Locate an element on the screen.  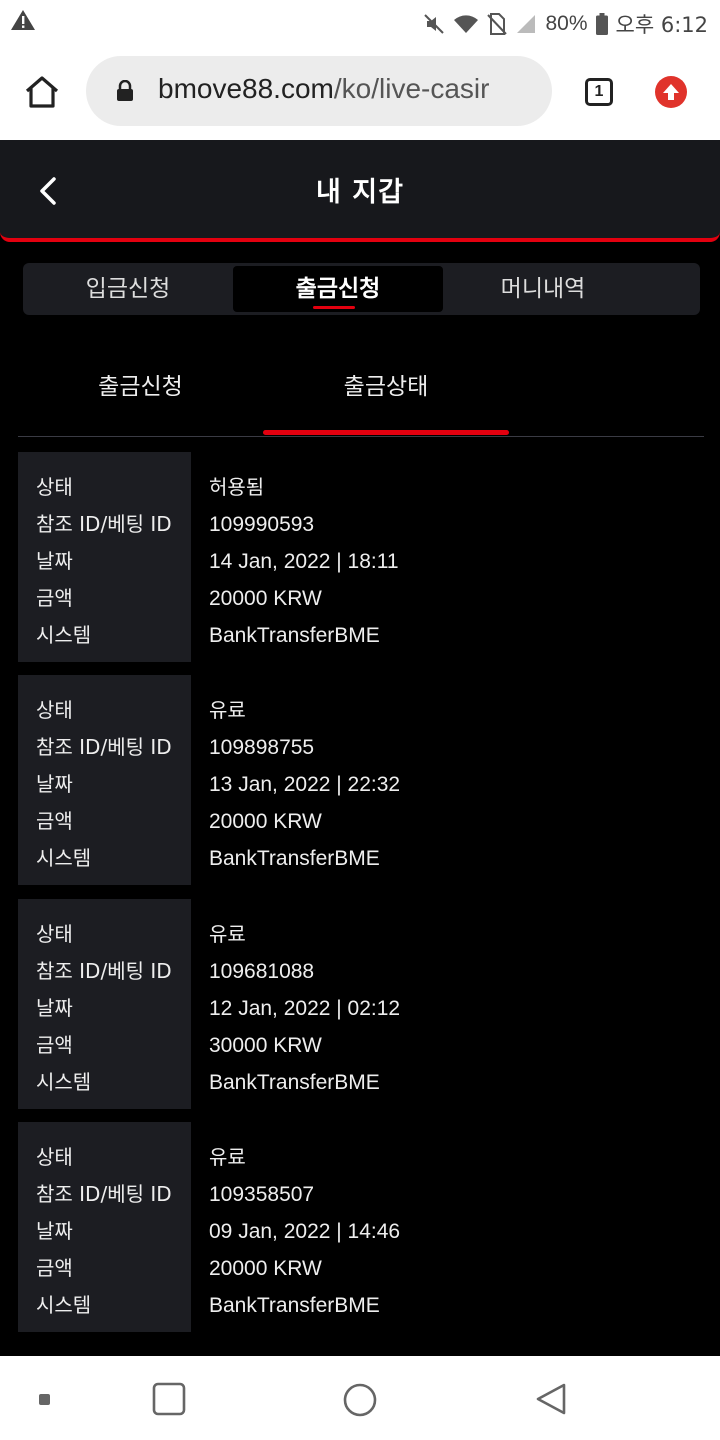
tab-label: 출금신청 is located at coordinates (338, 289).